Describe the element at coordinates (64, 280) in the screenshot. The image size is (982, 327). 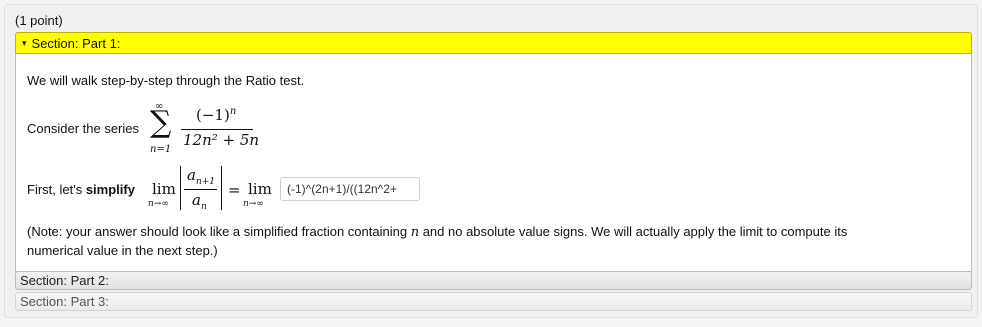
I see `section-part-2-title: Section: Part 2:` at that location.